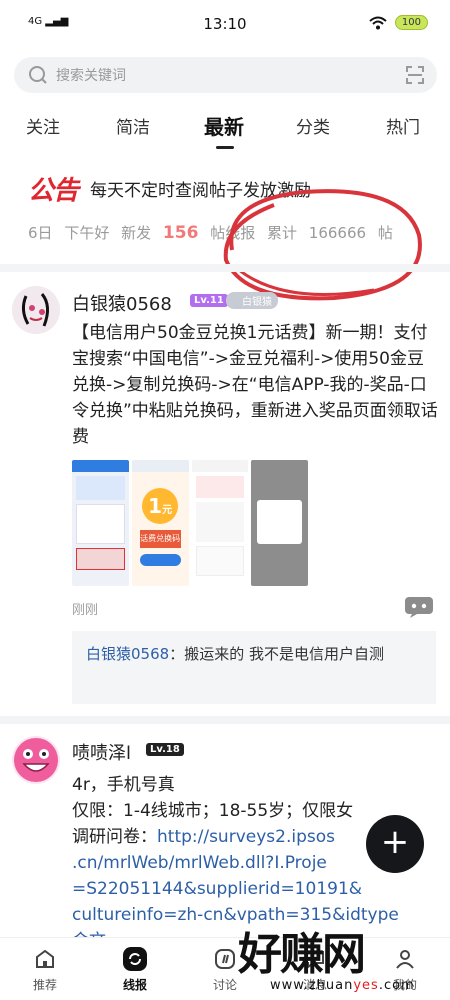 The width and height of the screenshot is (450, 1000). I want to click on nav-recommend: 推荐, so click(45, 969).